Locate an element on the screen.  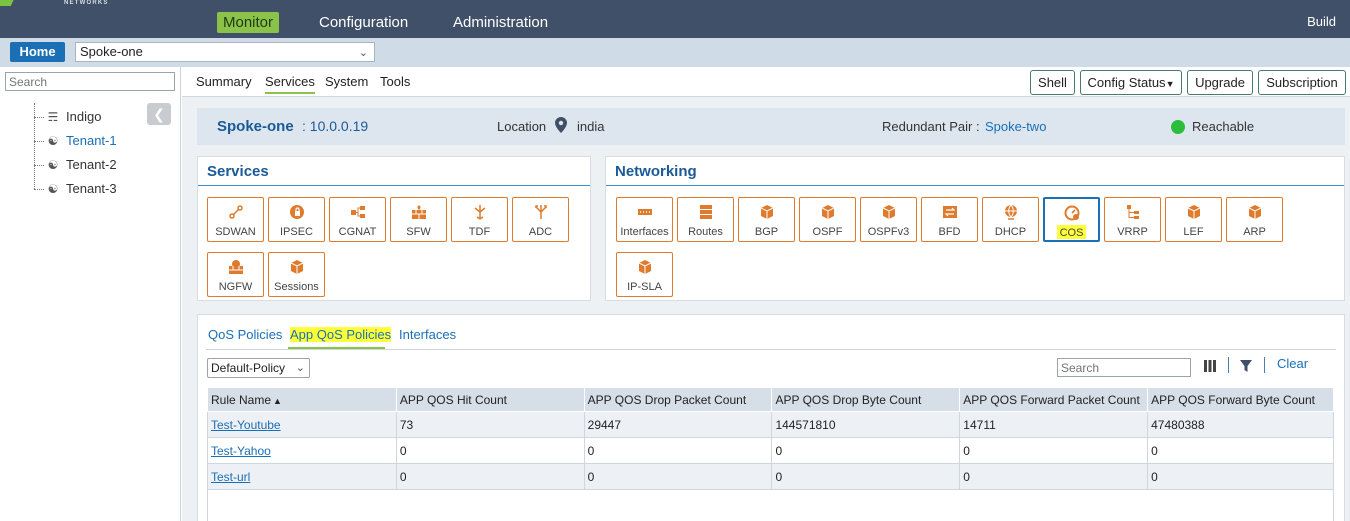
upgrade-button: Upgrade is located at coordinates (1220, 82).